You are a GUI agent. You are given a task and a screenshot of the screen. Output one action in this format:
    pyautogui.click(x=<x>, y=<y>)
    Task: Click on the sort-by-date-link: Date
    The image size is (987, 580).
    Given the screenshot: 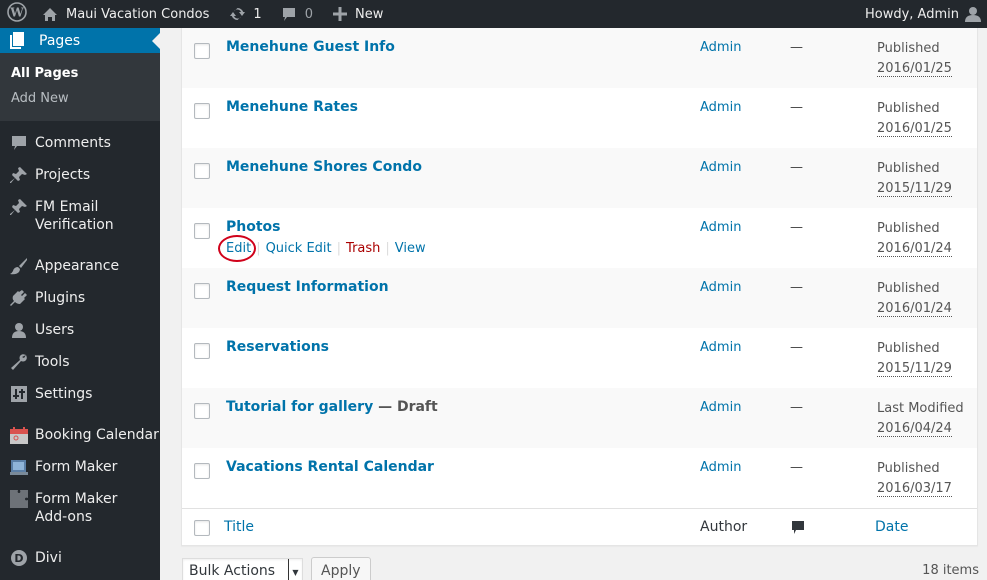 What is the action you would take?
    pyautogui.click(x=891, y=527)
    